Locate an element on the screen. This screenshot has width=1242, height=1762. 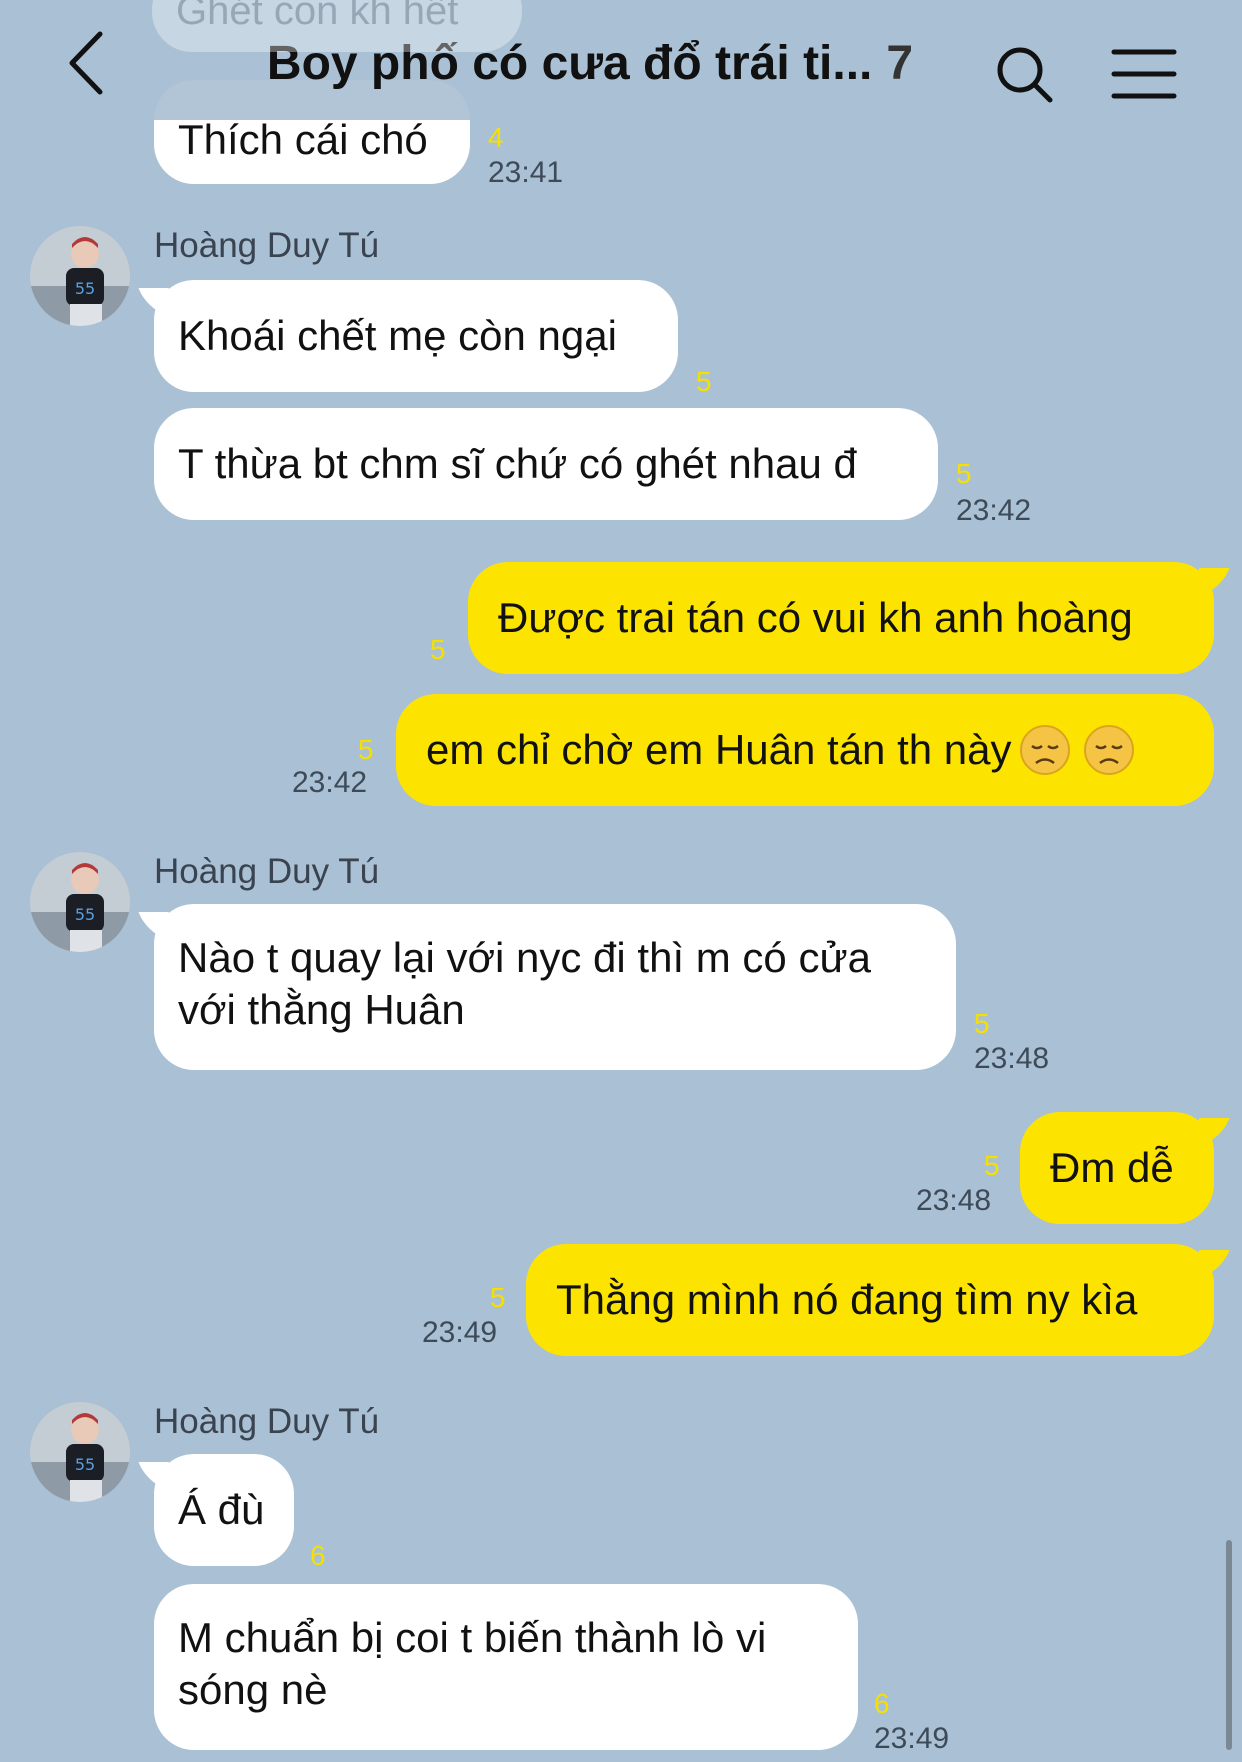
message-text: Á đù is located at coordinates (221, 1509).